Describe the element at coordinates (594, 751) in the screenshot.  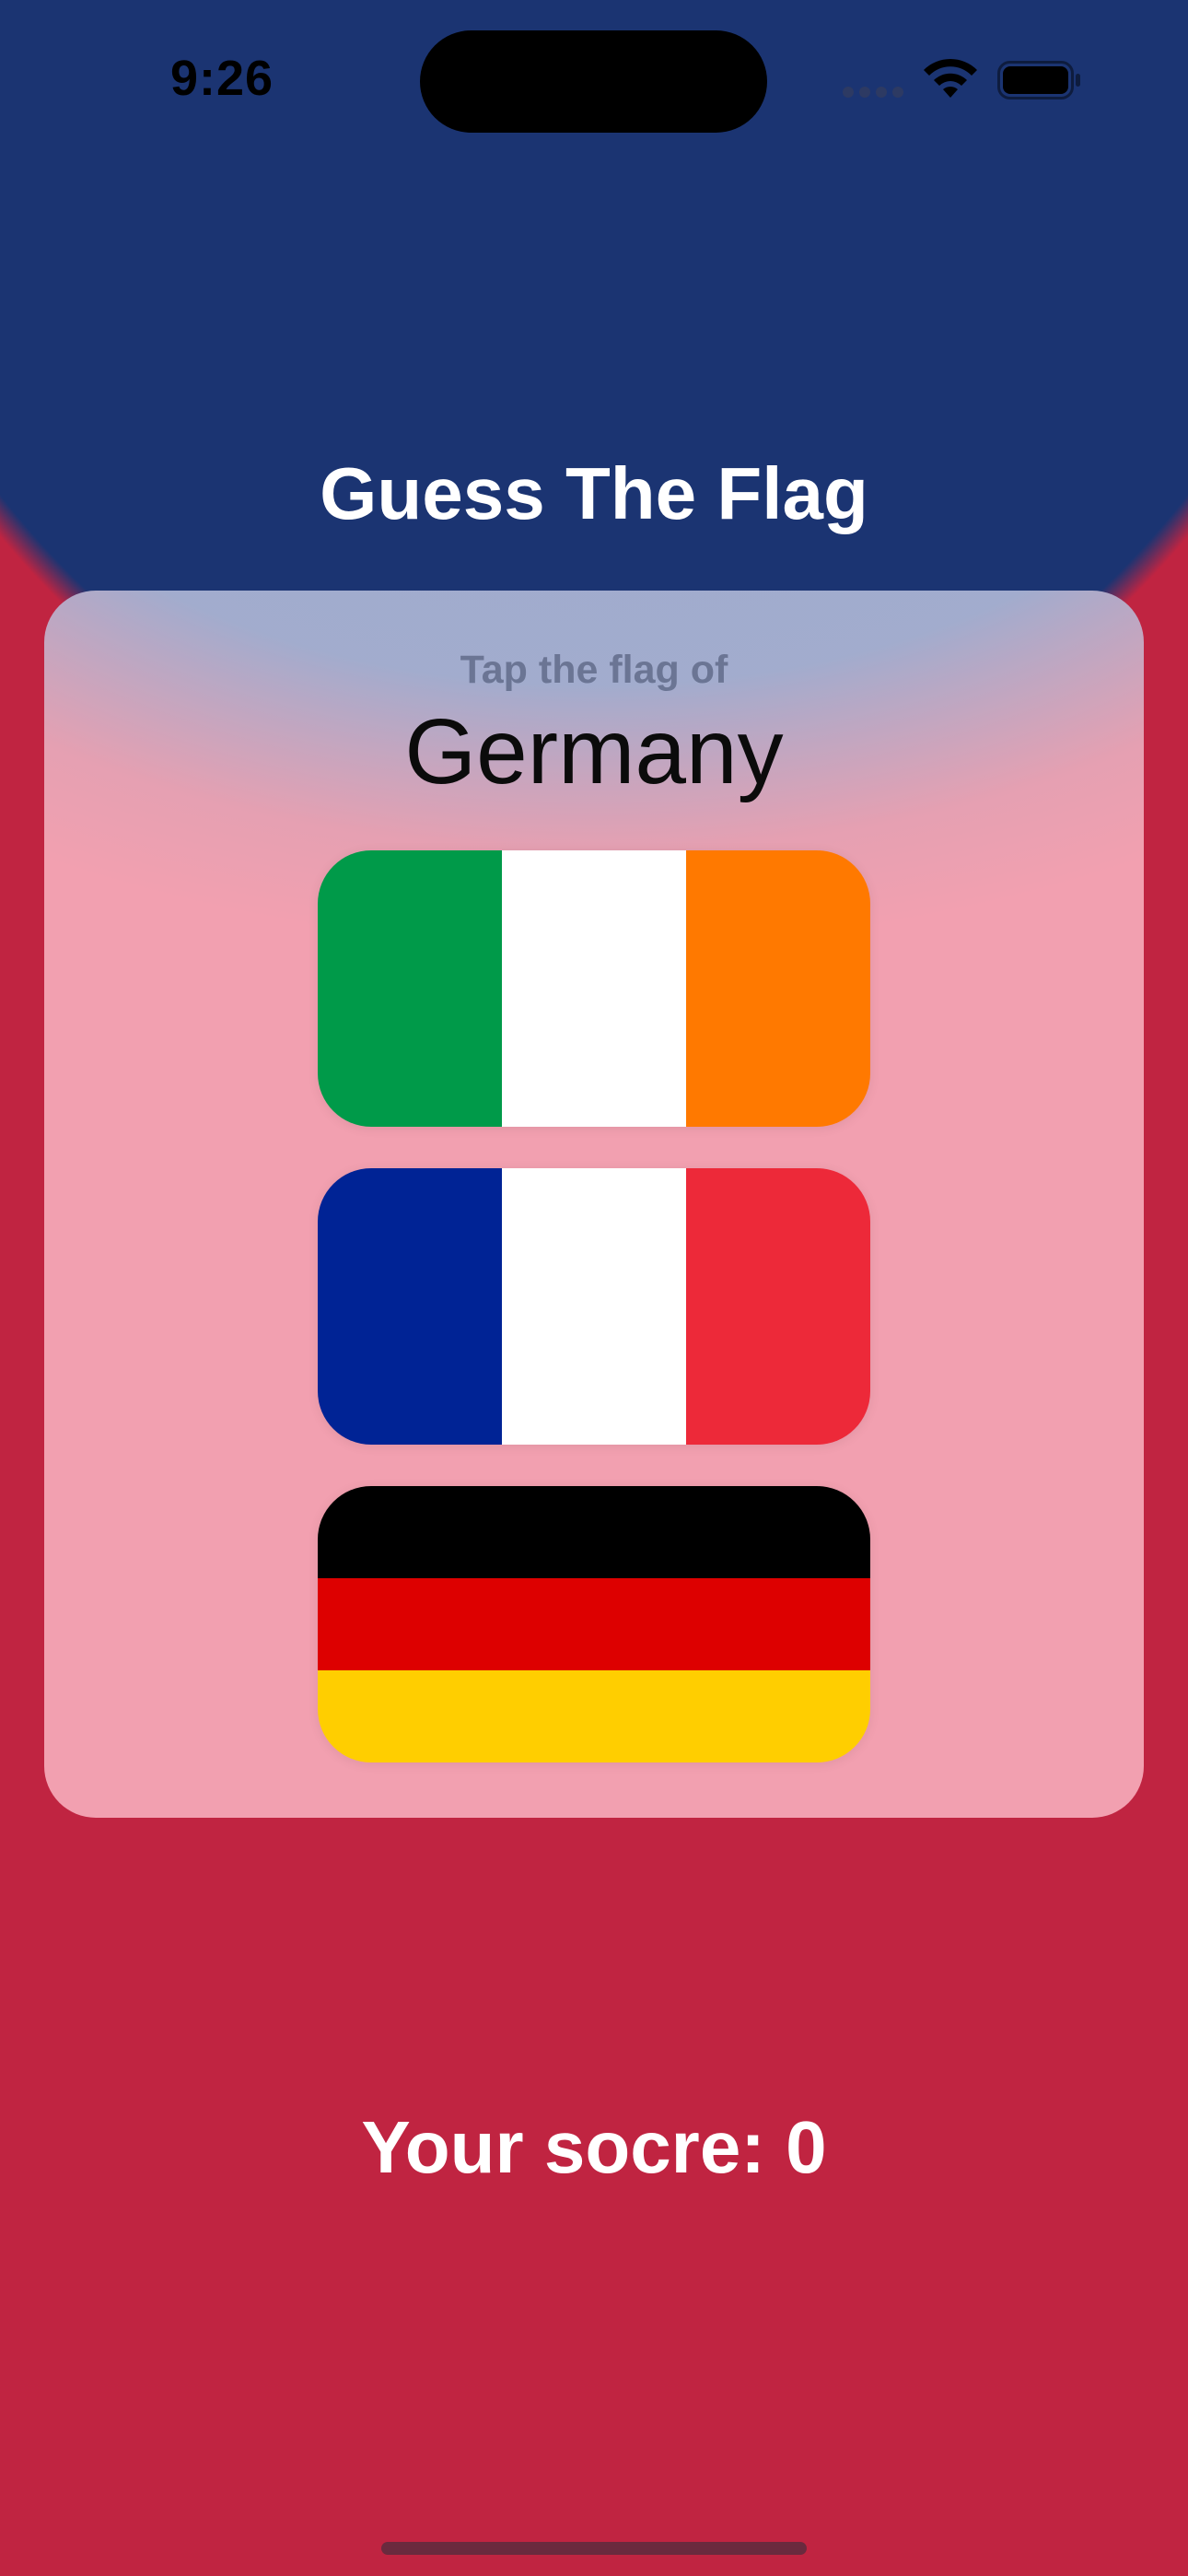
I see `target-country: Germany` at that location.